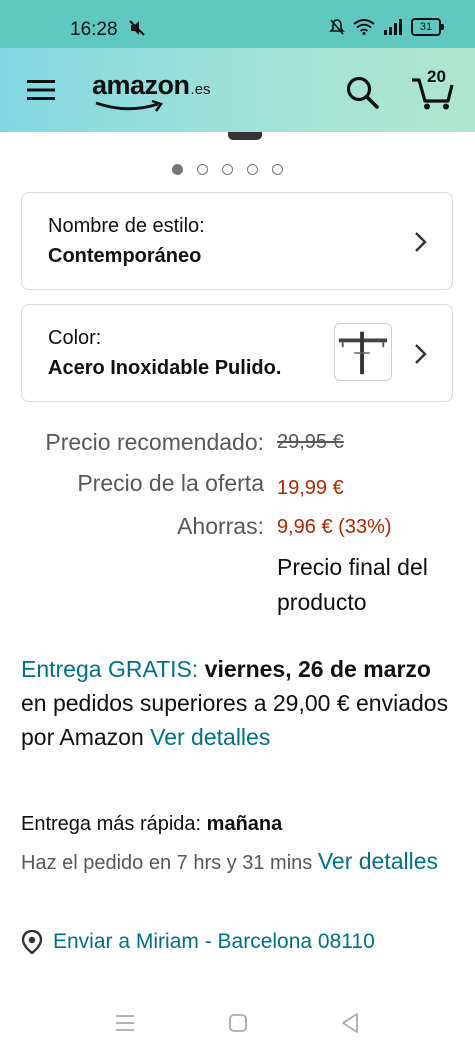 Image resolution: width=475 pixels, height=1056 pixels. What do you see at coordinates (317, 669) in the screenshot?
I see `delivery-date: viernes, 26 de marzo` at bounding box center [317, 669].